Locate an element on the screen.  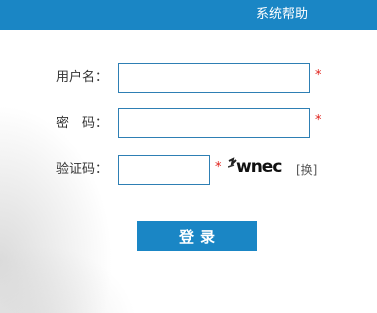
password-label: 密 码： is located at coordinates (82, 123).